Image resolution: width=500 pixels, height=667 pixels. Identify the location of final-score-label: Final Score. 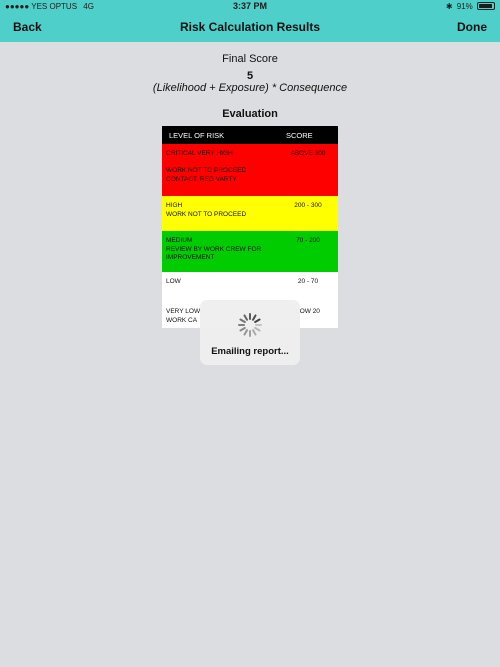
(250, 59).